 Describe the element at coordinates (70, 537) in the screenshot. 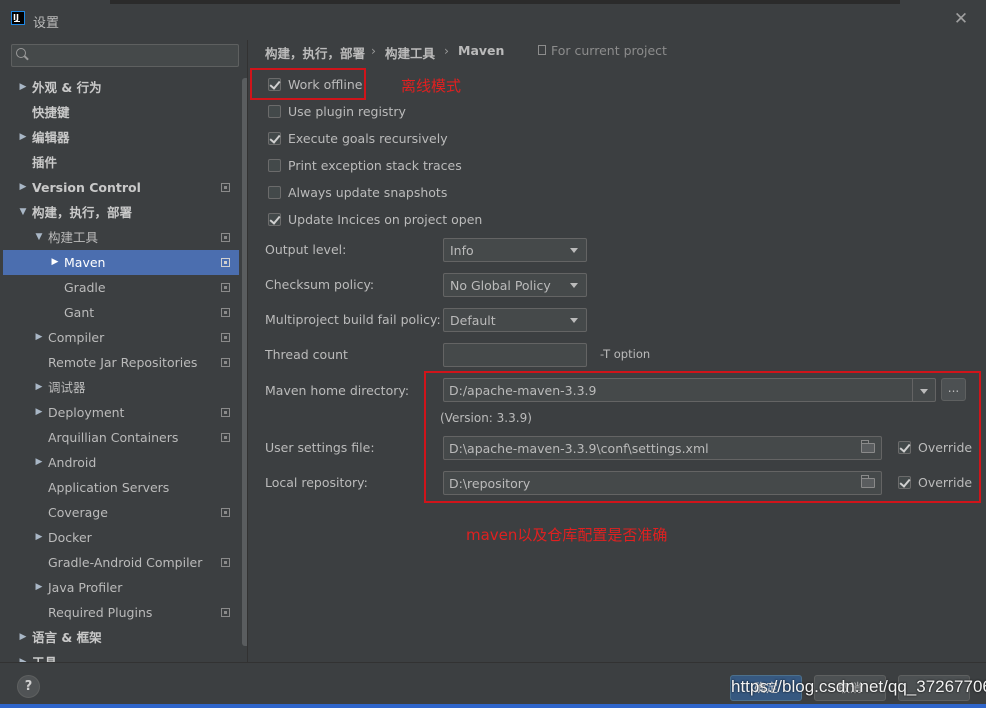

I see `sidebar-item-label: Docker` at that location.